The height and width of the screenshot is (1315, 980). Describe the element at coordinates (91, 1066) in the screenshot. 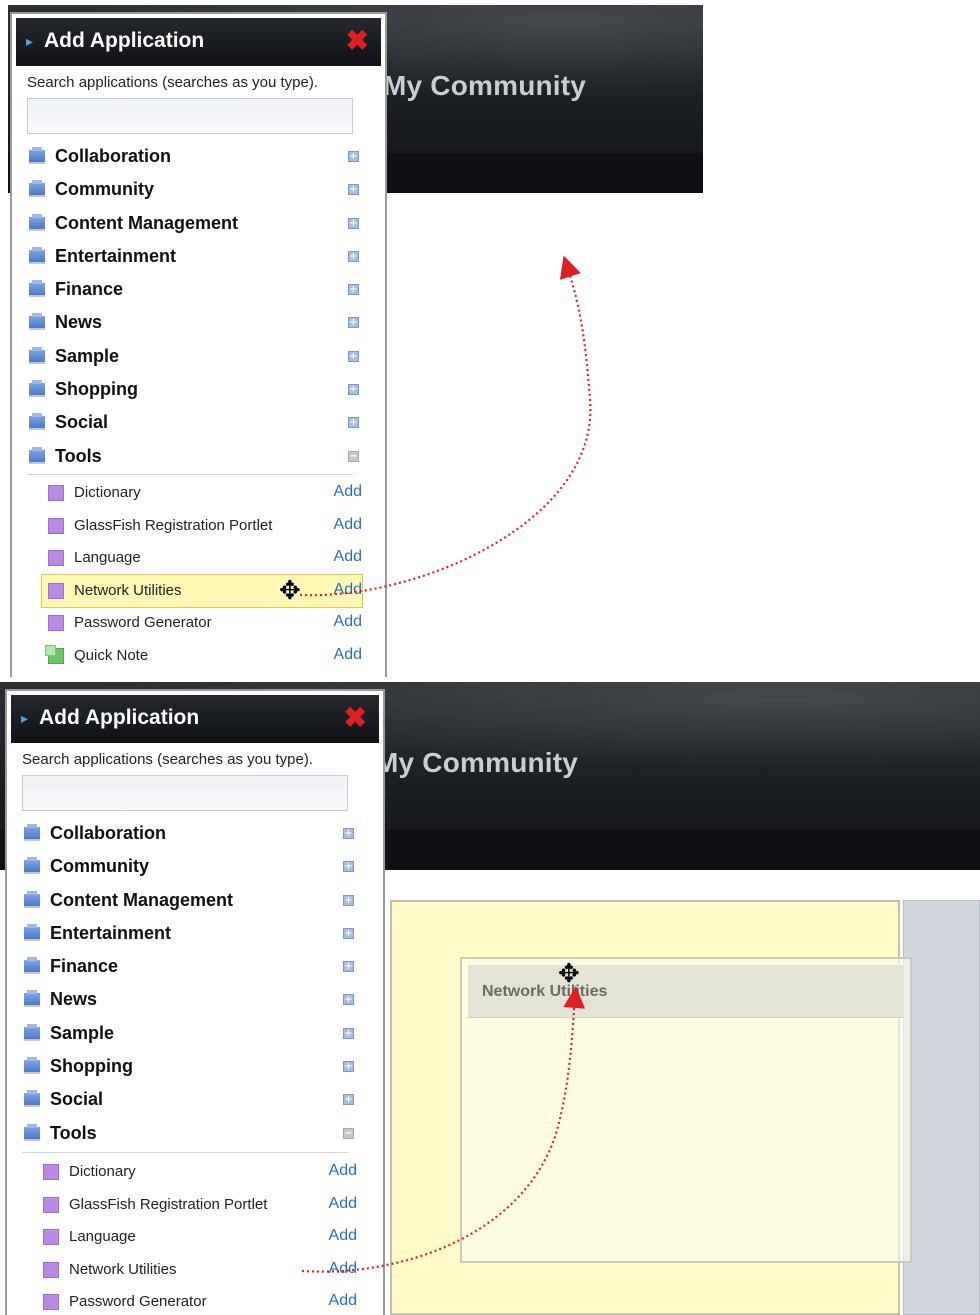

I see `category-label: Shopping` at that location.